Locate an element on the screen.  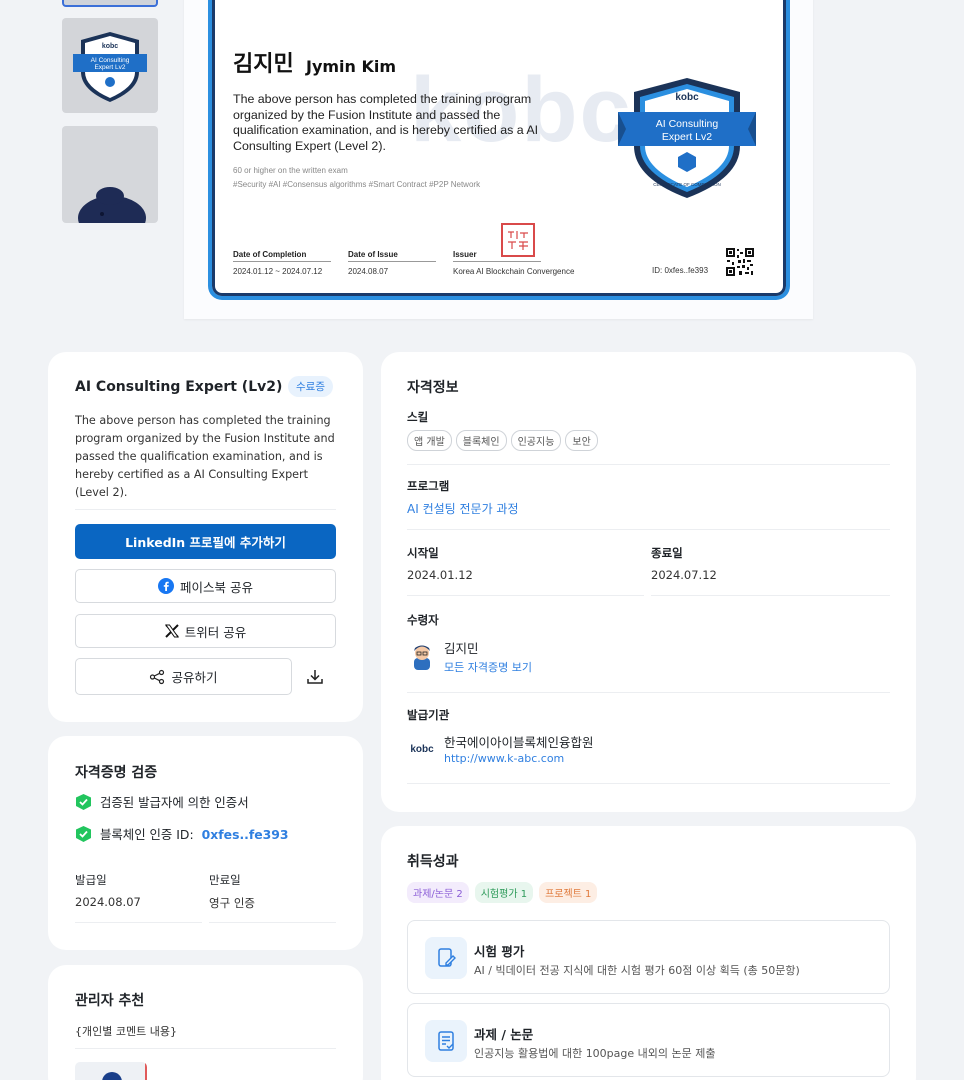
skill-chips: 앱 개발 블록체인 인공지능 보안 is located at coordinates (502, 440).